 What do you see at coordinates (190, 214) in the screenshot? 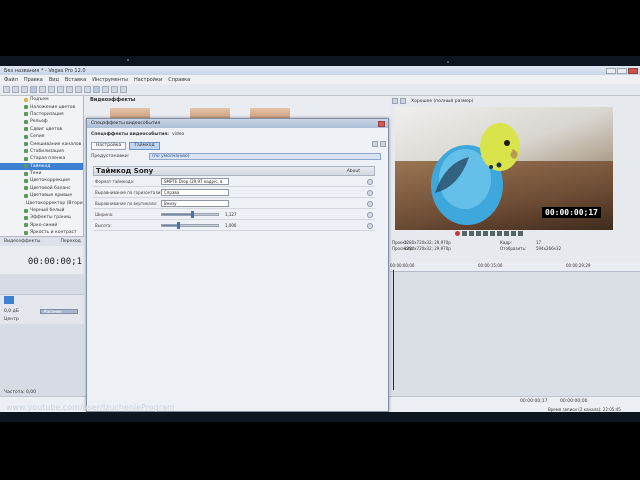
I see `width-slider` at bounding box center [190, 214].